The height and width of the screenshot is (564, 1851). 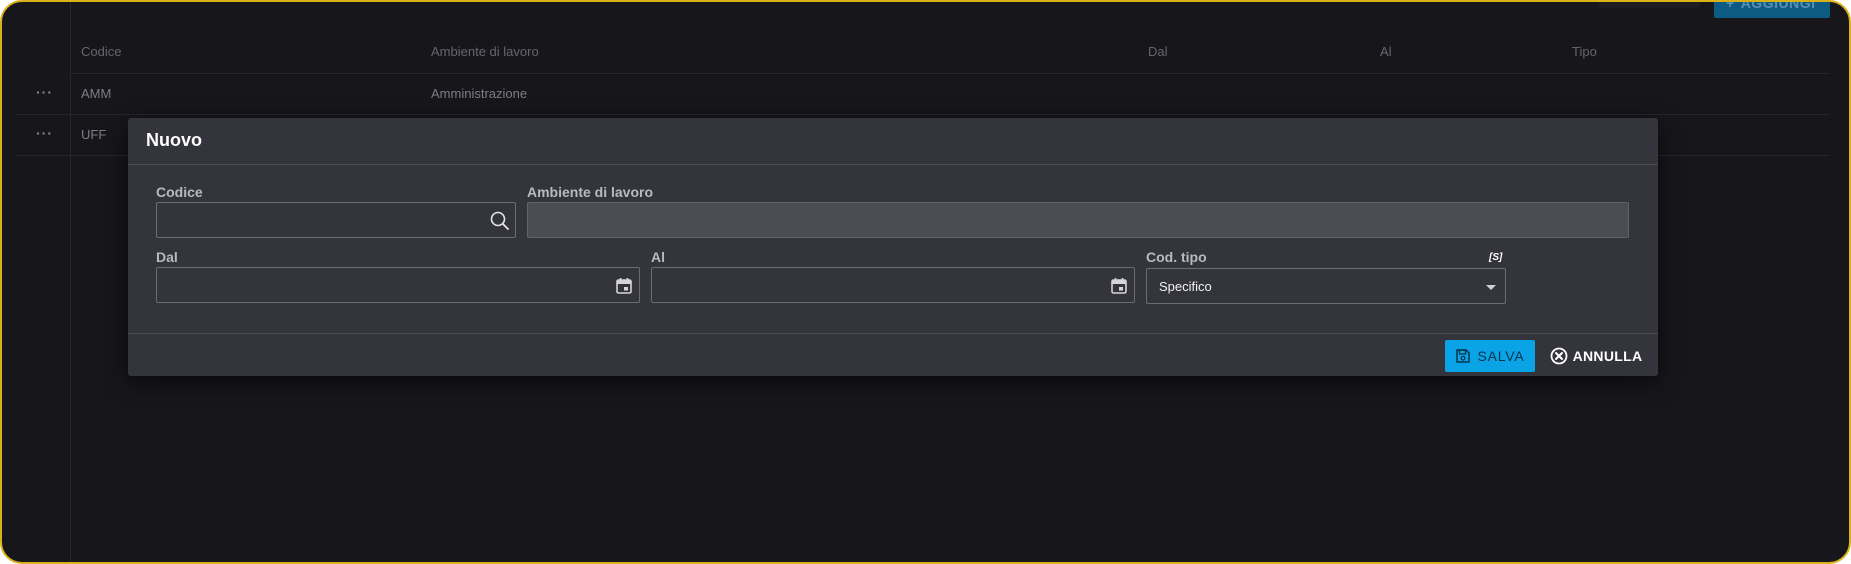 What do you see at coordinates (1496, 257) in the screenshot?
I see `code-badge: [S]` at bounding box center [1496, 257].